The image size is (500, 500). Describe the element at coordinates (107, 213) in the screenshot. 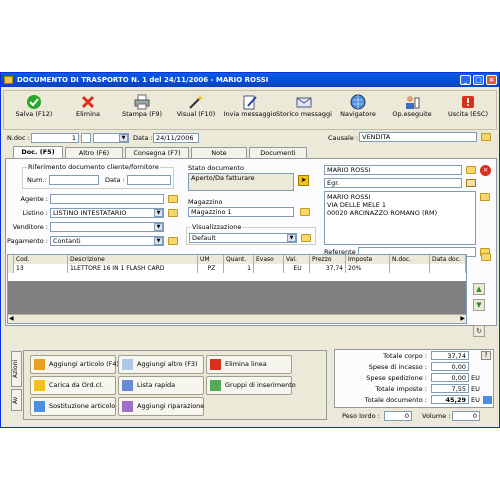

I see `listino-select: LISTINO INTESTATARIO ▼` at that location.